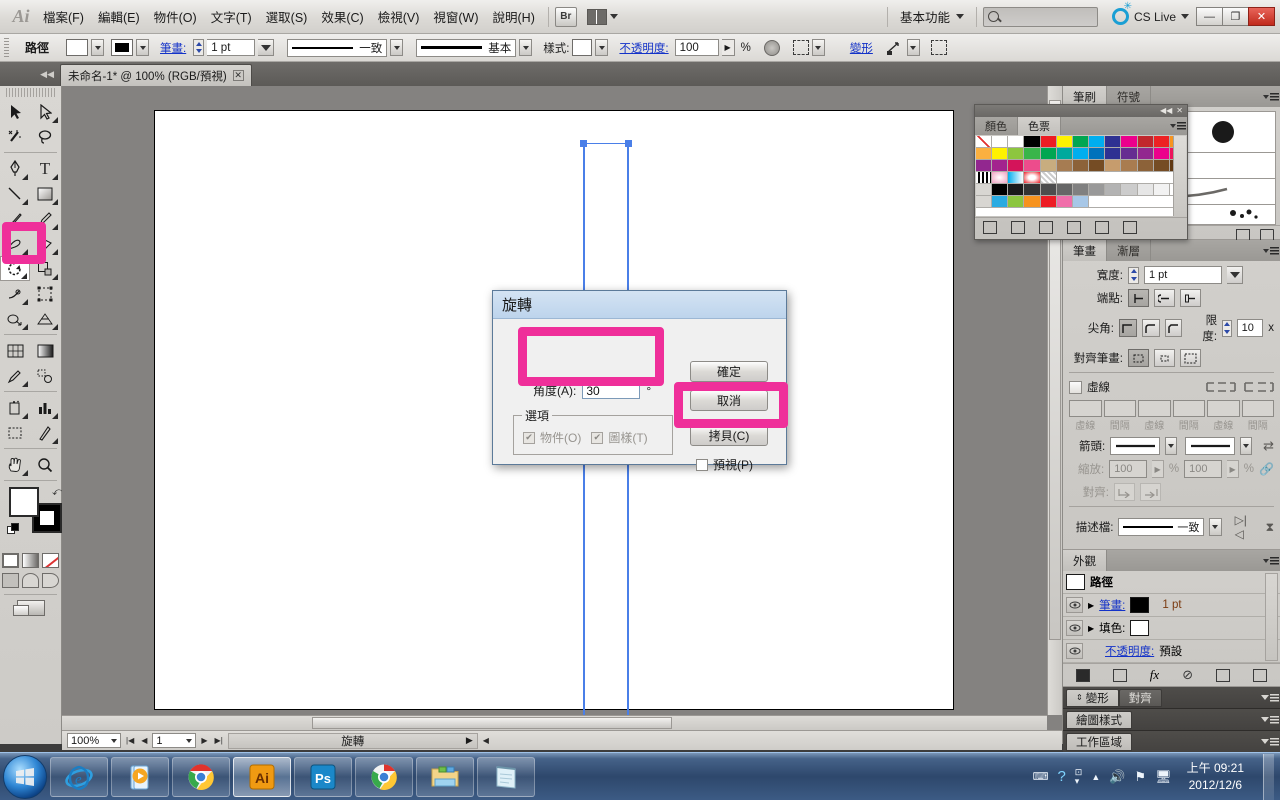 The image size is (1280, 800). What do you see at coordinates (1048, 202) in the screenshot?
I see `swatch-scarlet` at bounding box center [1048, 202].